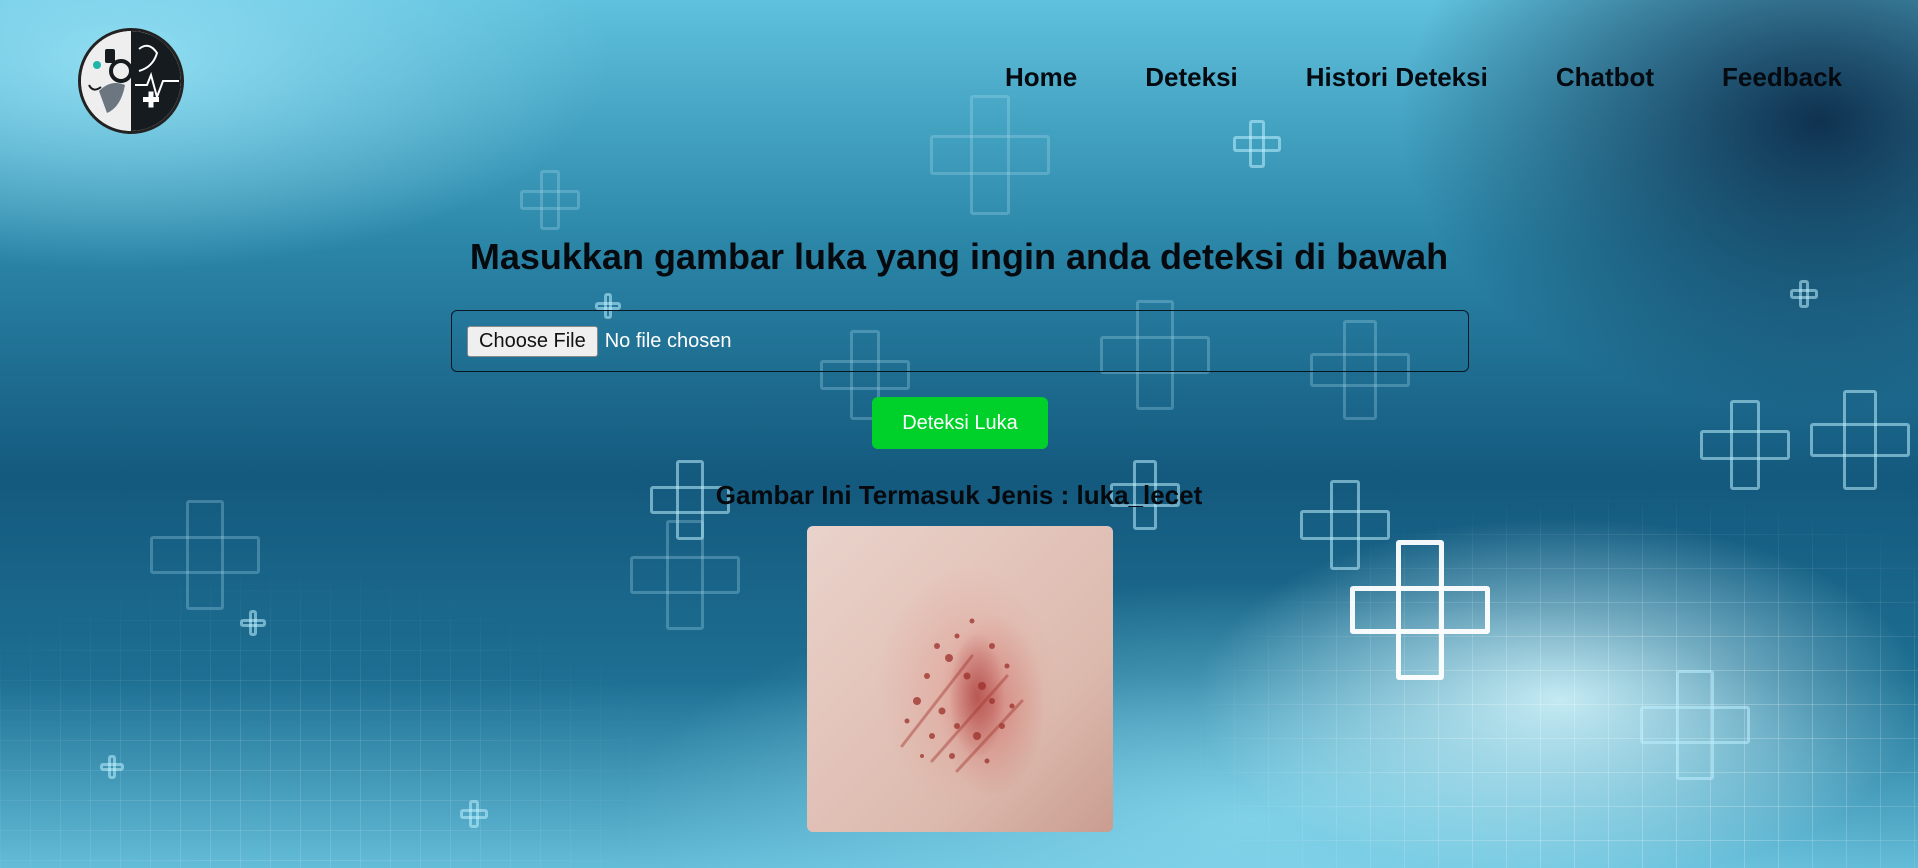 This screenshot has width=1918, height=868. What do you see at coordinates (962, 695) in the screenshot?
I see `wound-texture` at bounding box center [962, 695].